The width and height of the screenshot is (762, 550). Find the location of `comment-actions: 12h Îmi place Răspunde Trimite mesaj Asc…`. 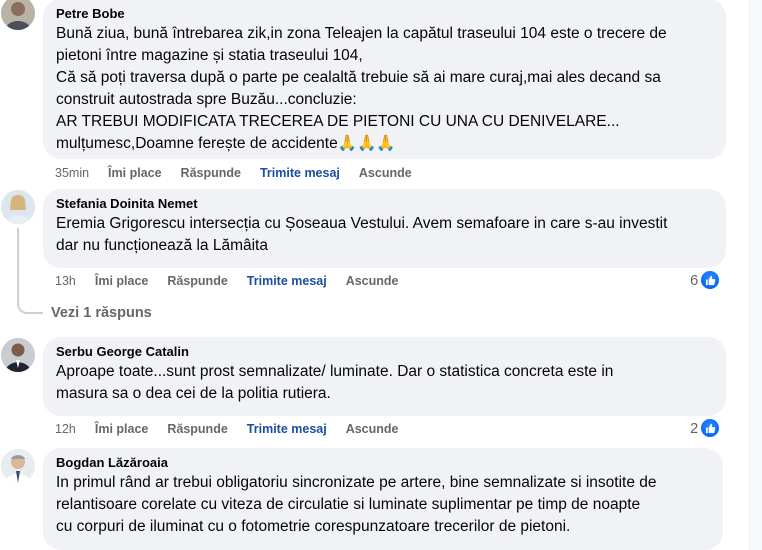

comment-actions: 12h Îmi place Răspunde Trimite mesaj Asc… is located at coordinates (236, 429).